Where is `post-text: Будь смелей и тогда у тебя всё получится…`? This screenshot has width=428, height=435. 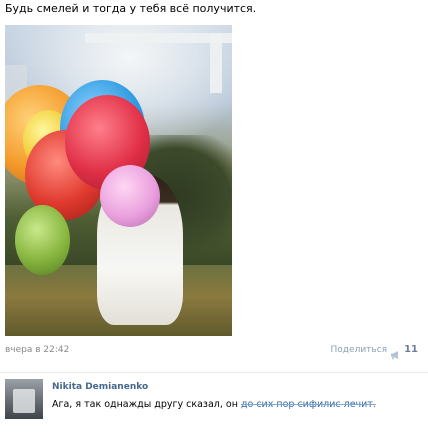
post-text: Будь смелей и тогда у тебя всё получится… is located at coordinates (131, 8).